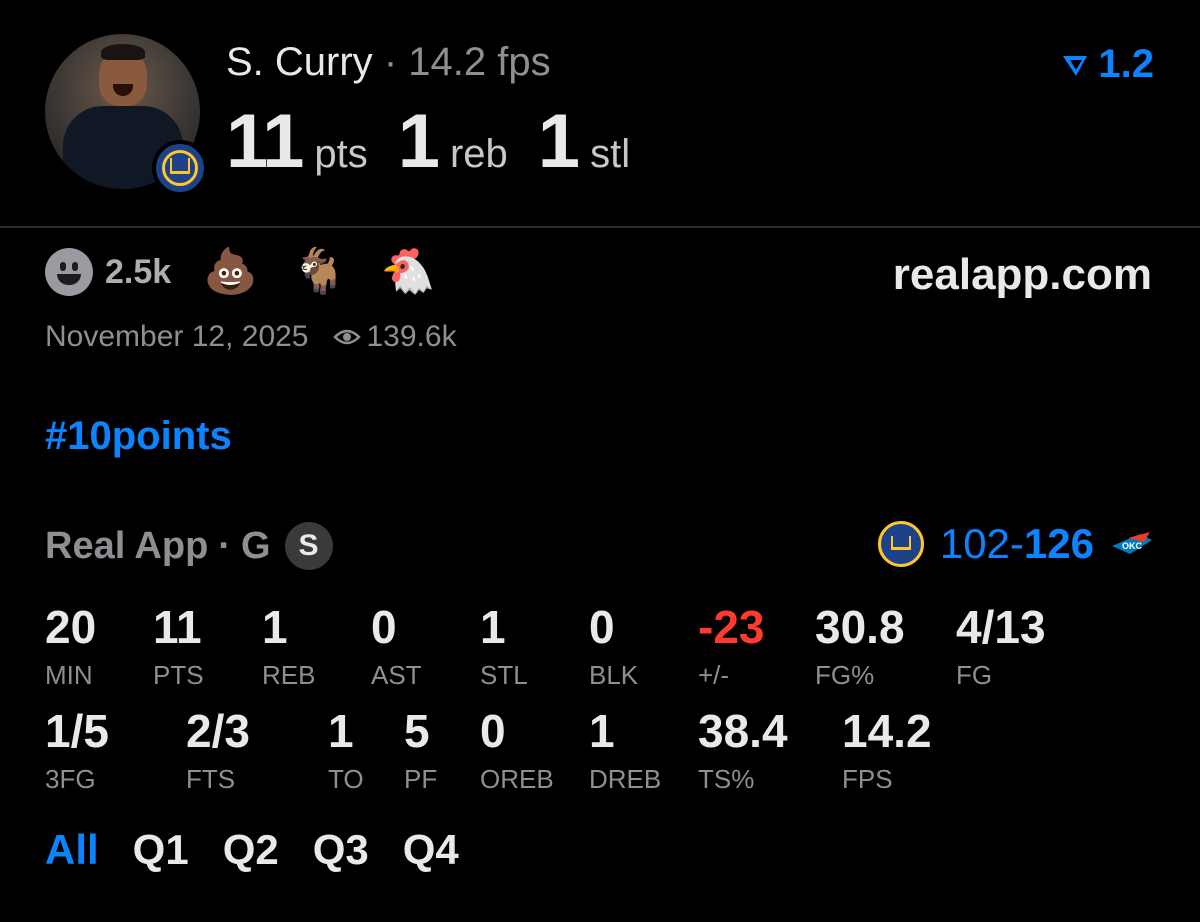 The width and height of the screenshot is (1200, 922). What do you see at coordinates (517, 779) in the screenshot?
I see `stat-label: OREB` at bounding box center [517, 779].